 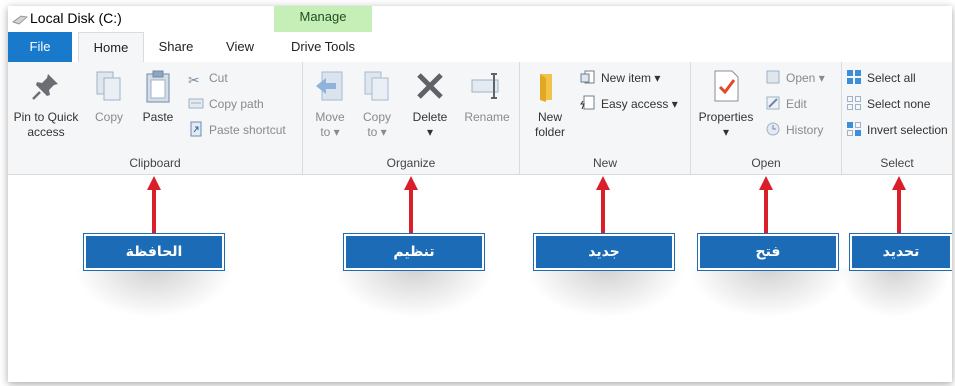 I want to click on tab-manage: Manage, so click(x=323, y=20).